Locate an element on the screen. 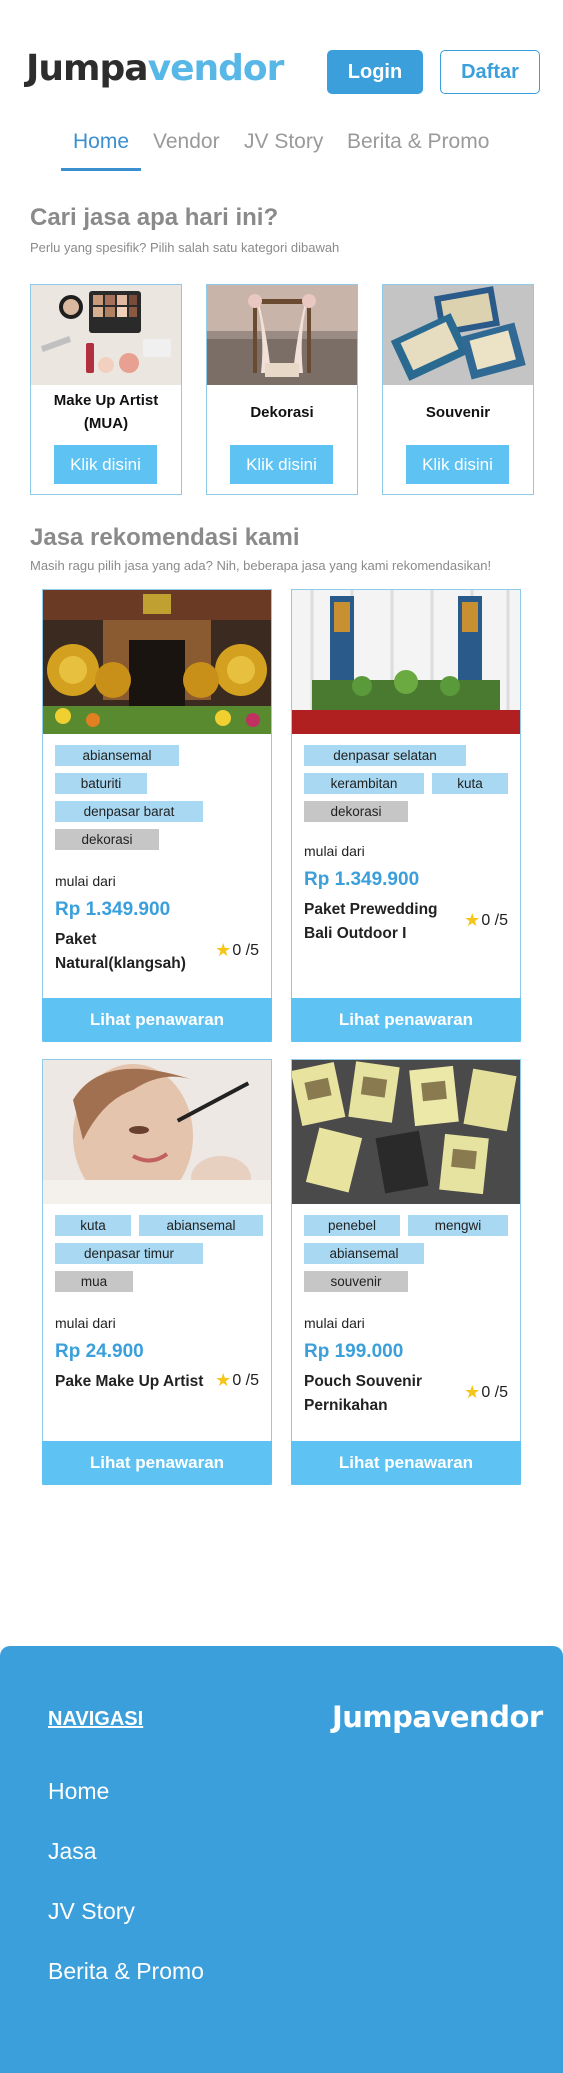 The height and width of the screenshot is (2073, 563). product-name-line1: Pake Make Up Artist is located at coordinates (129, 1381).